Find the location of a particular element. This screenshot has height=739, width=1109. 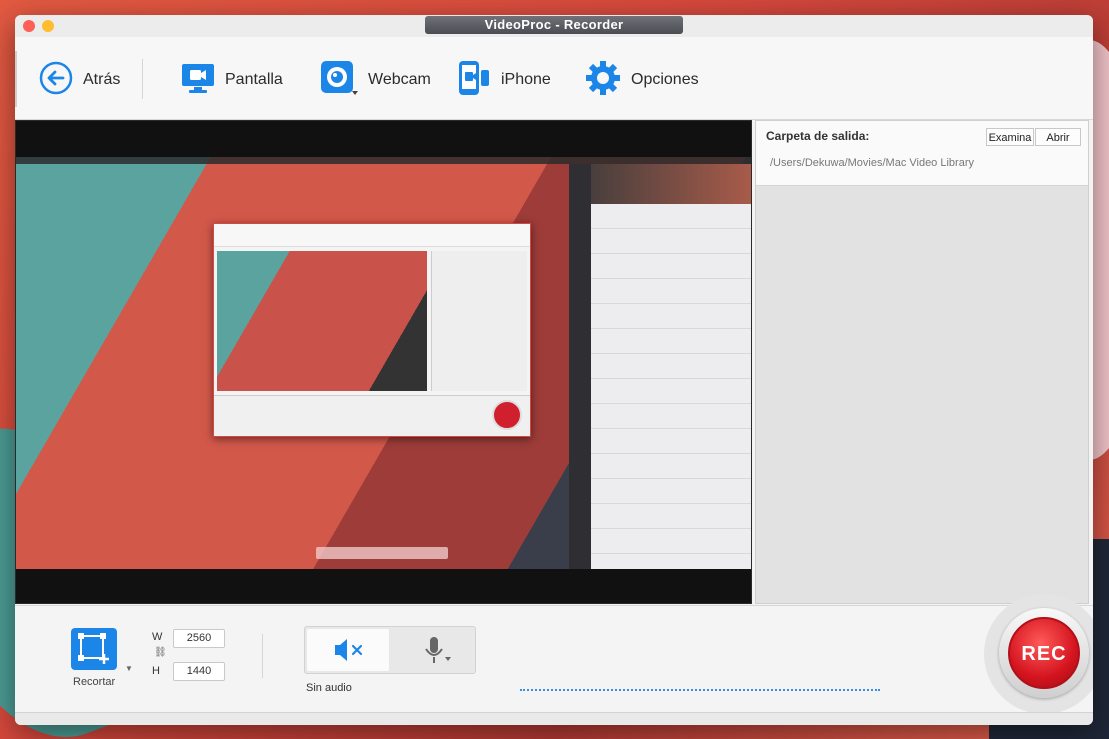

nested-rec-button is located at coordinates (507, 415).